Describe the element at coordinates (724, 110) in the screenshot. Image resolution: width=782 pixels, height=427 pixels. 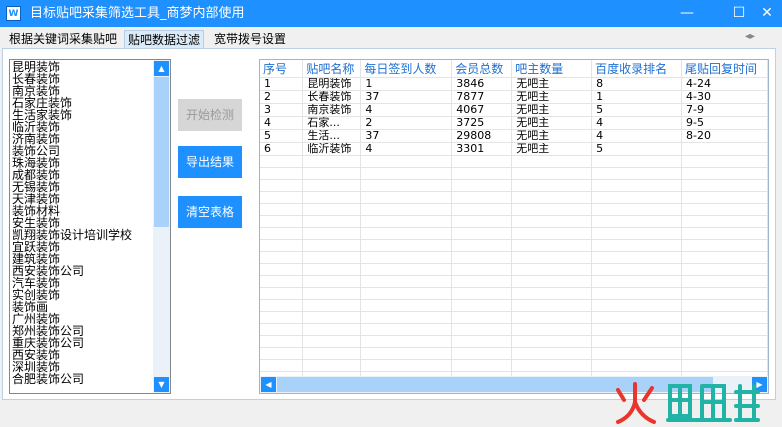
I see `table-cell: 7-9` at that location.